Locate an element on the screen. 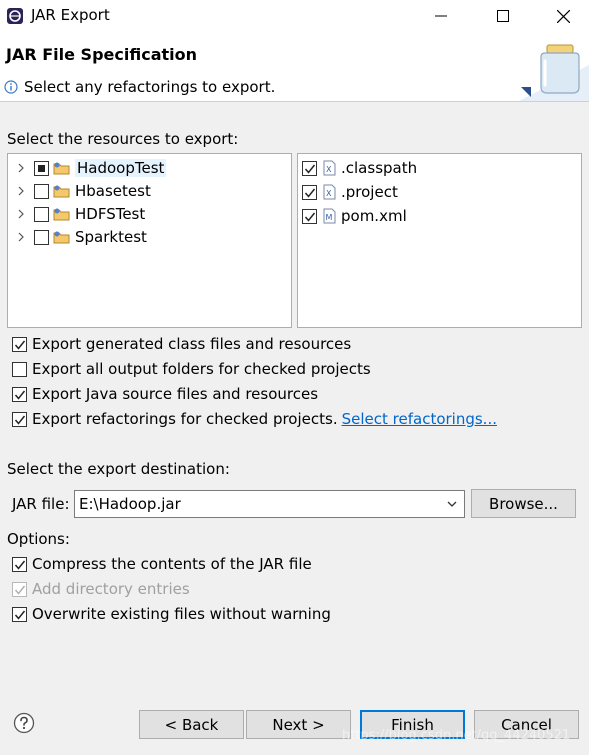 The height and width of the screenshot is (755, 589). file-item-pom: M pom.xml is located at coordinates (354, 216).